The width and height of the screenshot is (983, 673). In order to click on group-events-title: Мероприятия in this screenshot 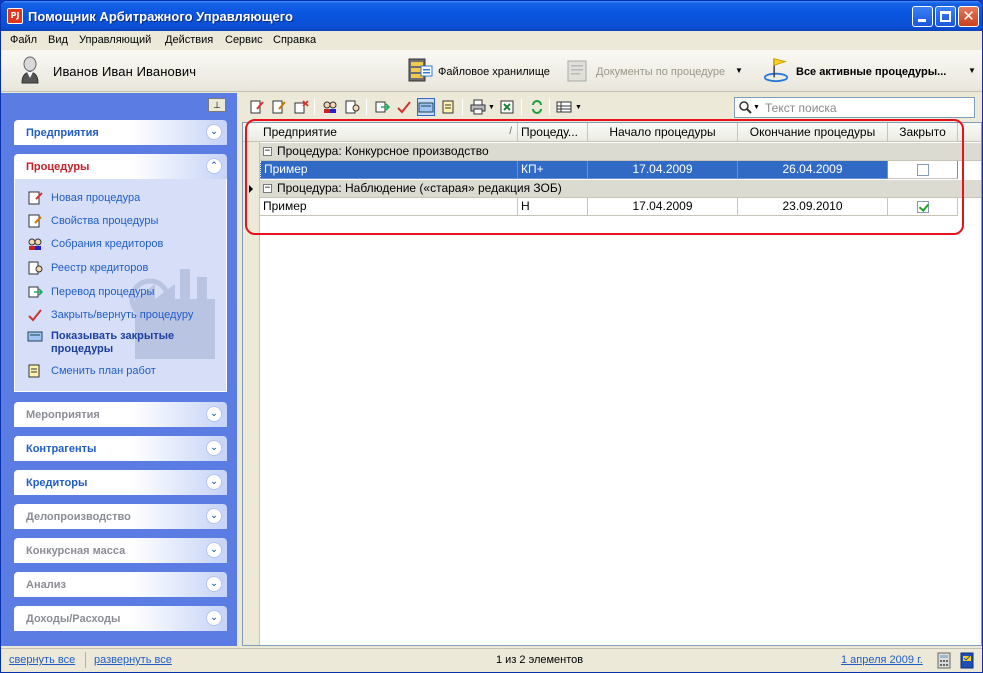, I will do `click(63, 415)`.